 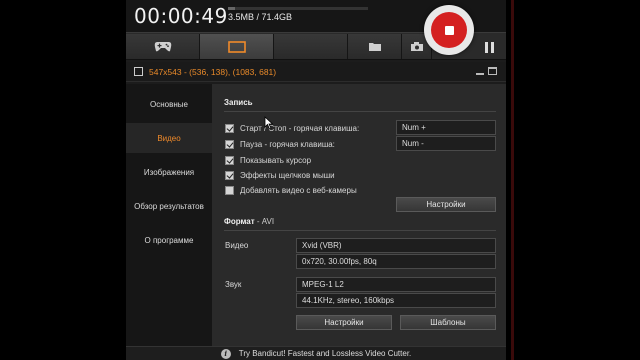 I want to click on screen-rectangle-icon, so click(x=236, y=46).